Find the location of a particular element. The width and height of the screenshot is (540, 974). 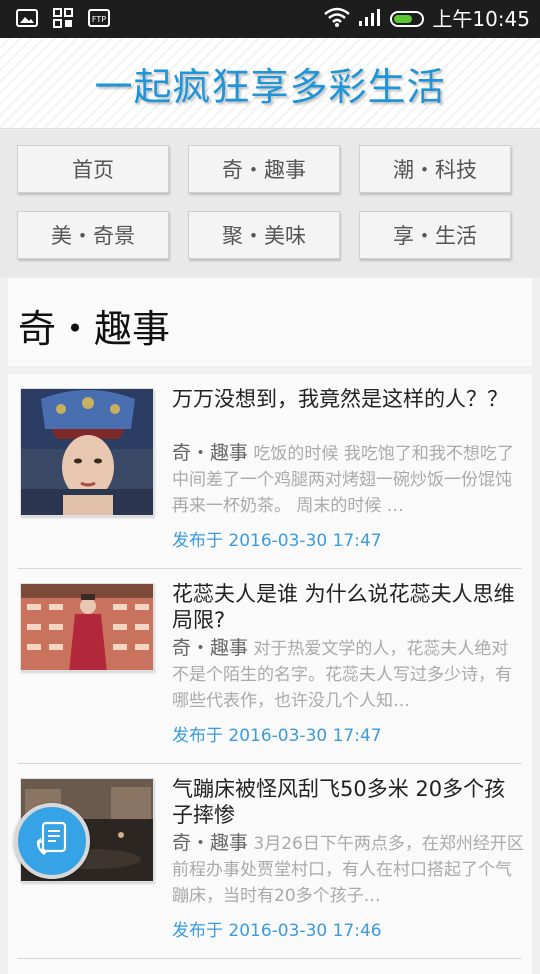

clock: 上午10:45 is located at coordinates (481, 19).